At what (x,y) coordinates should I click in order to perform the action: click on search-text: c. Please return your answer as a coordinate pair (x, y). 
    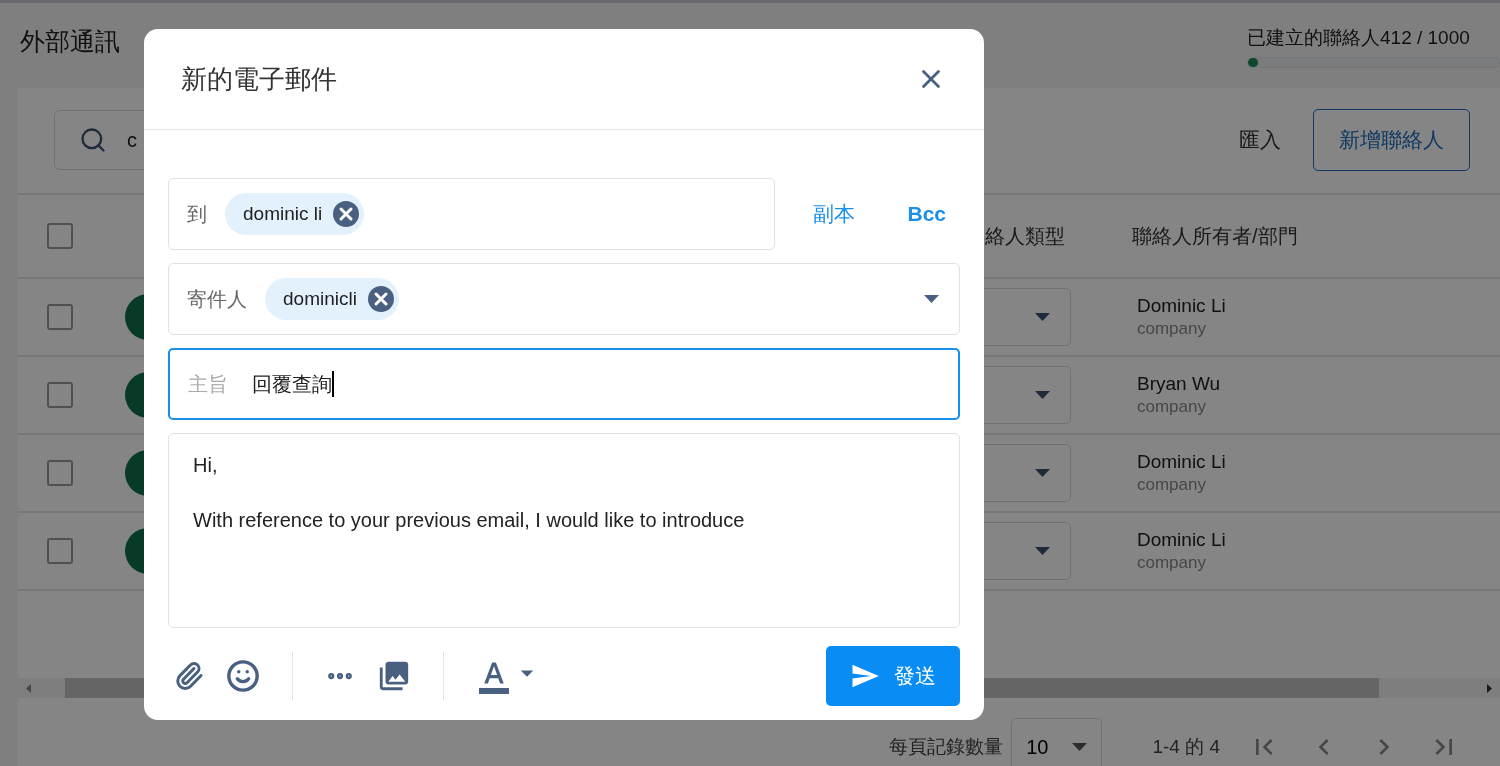
    Looking at the image, I should click on (132, 140).